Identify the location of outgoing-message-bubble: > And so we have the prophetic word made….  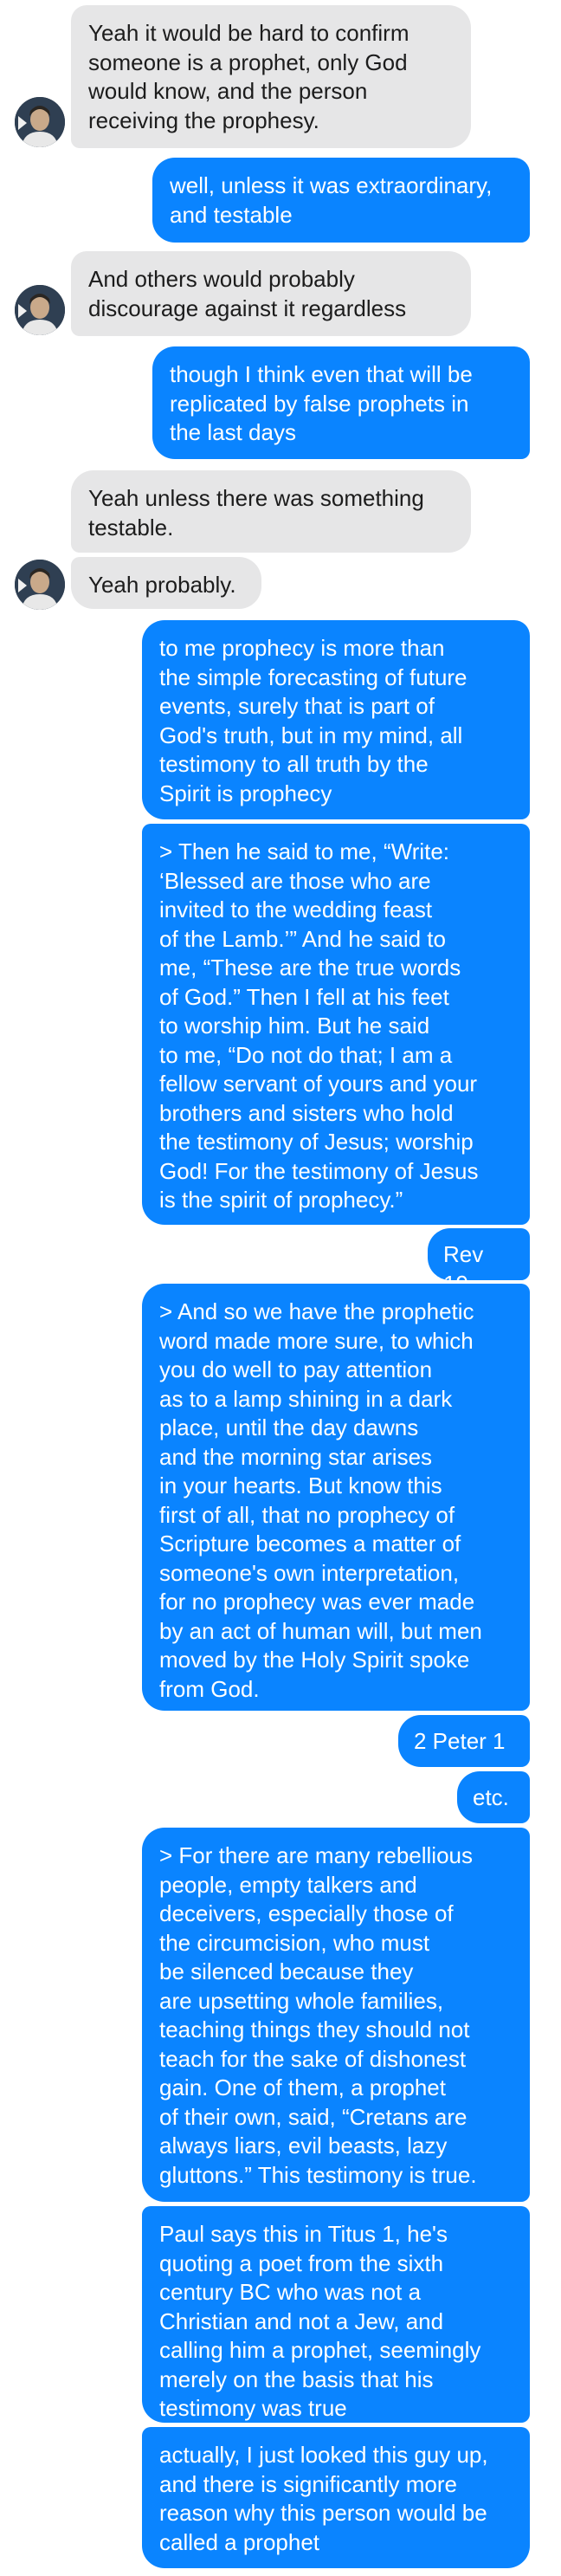
(336, 1497).